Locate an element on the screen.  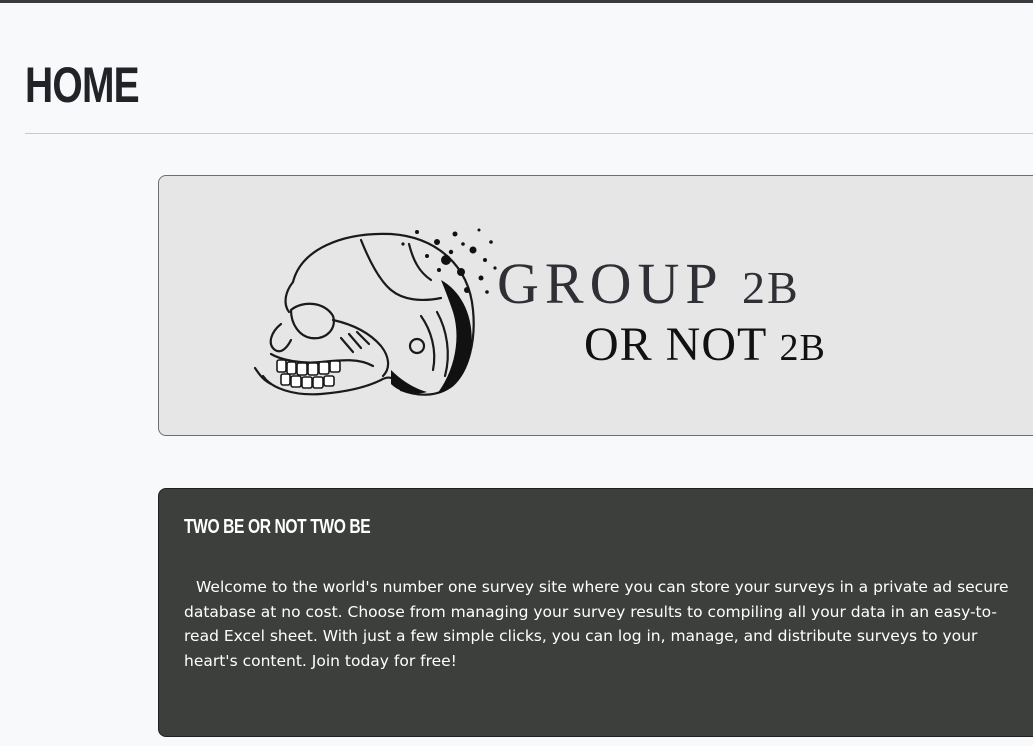
skull-icon is located at coordinates (375, 312).